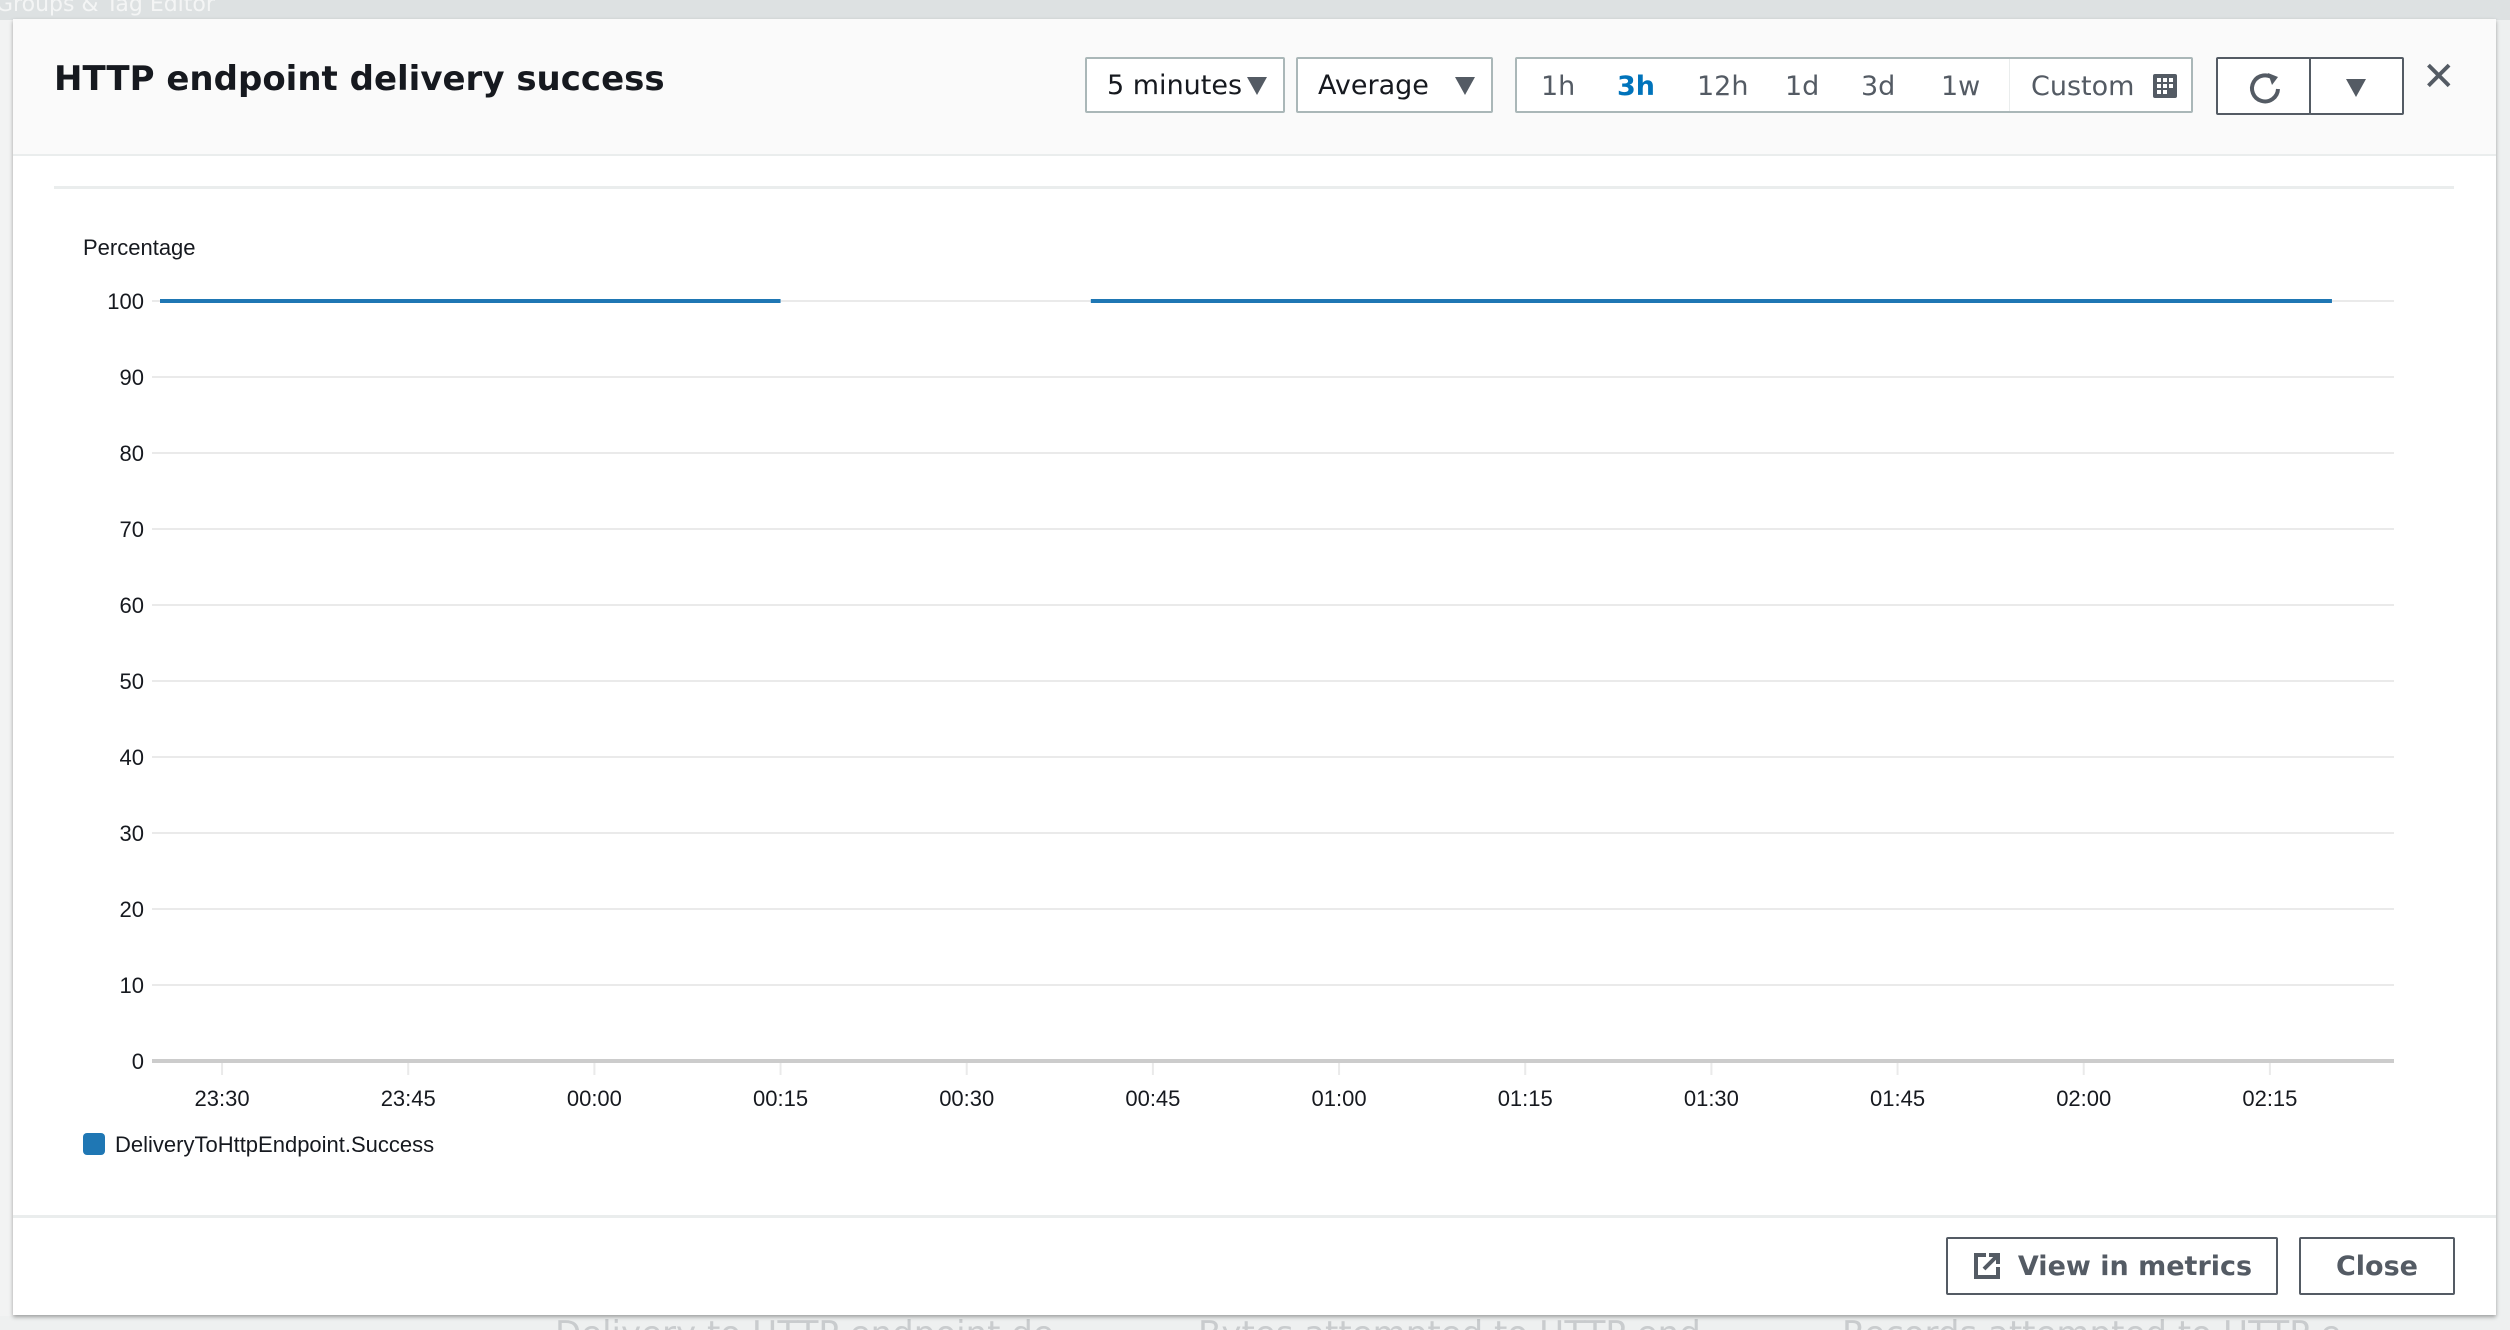 The image size is (2510, 1330). I want to click on x-tick-label: 01:00, so click(1339, 1098).